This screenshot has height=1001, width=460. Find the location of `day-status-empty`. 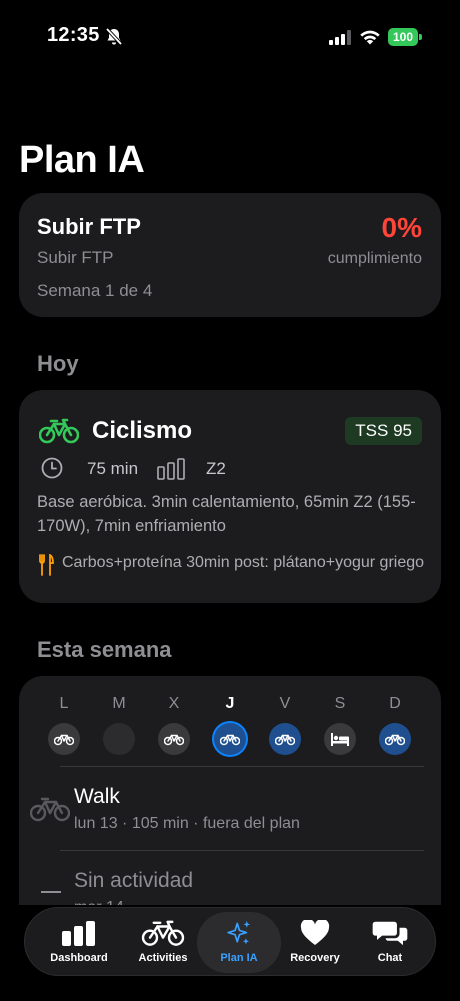

day-status-empty is located at coordinates (119, 739).